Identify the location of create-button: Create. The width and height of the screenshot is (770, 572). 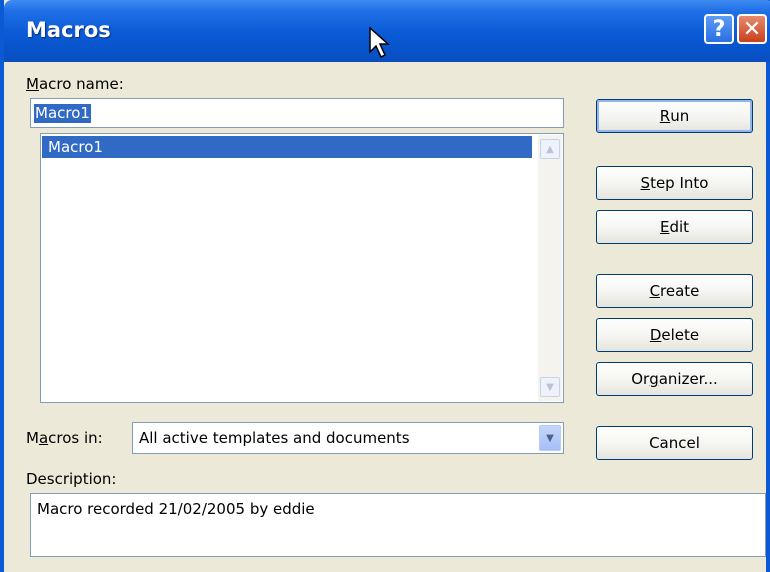
(674, 291).